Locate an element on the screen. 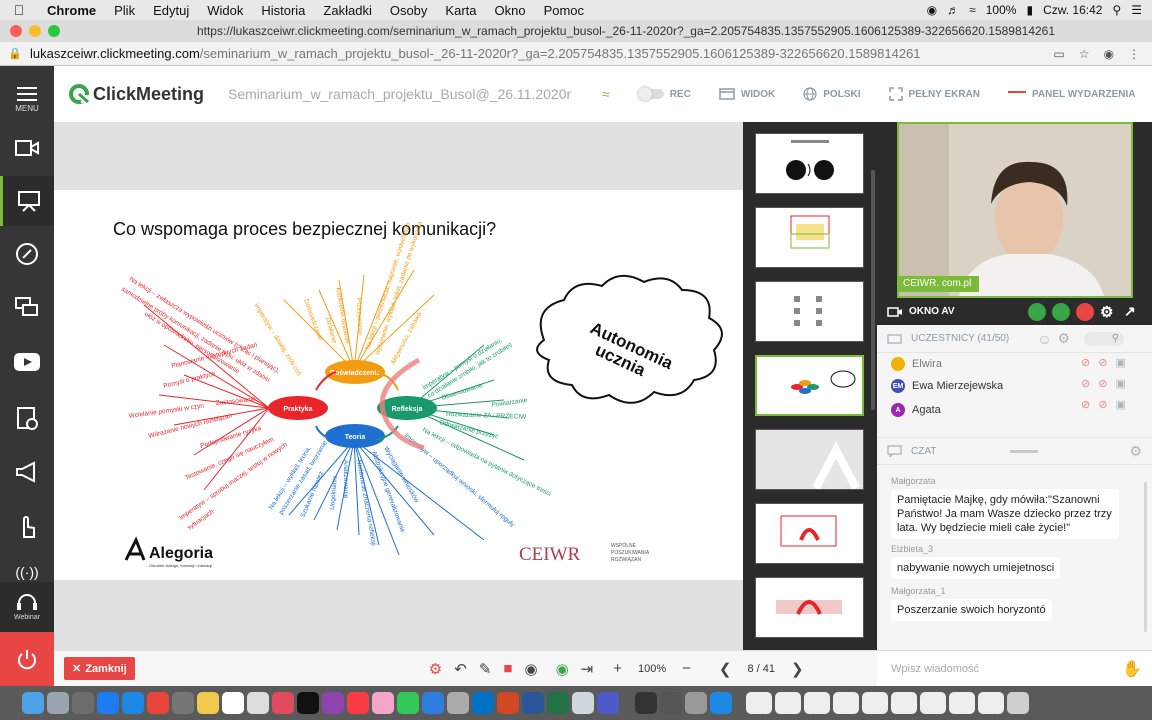  chat-input: Wpisz wiadomość ✋ is located at coordinates (1014, 668).